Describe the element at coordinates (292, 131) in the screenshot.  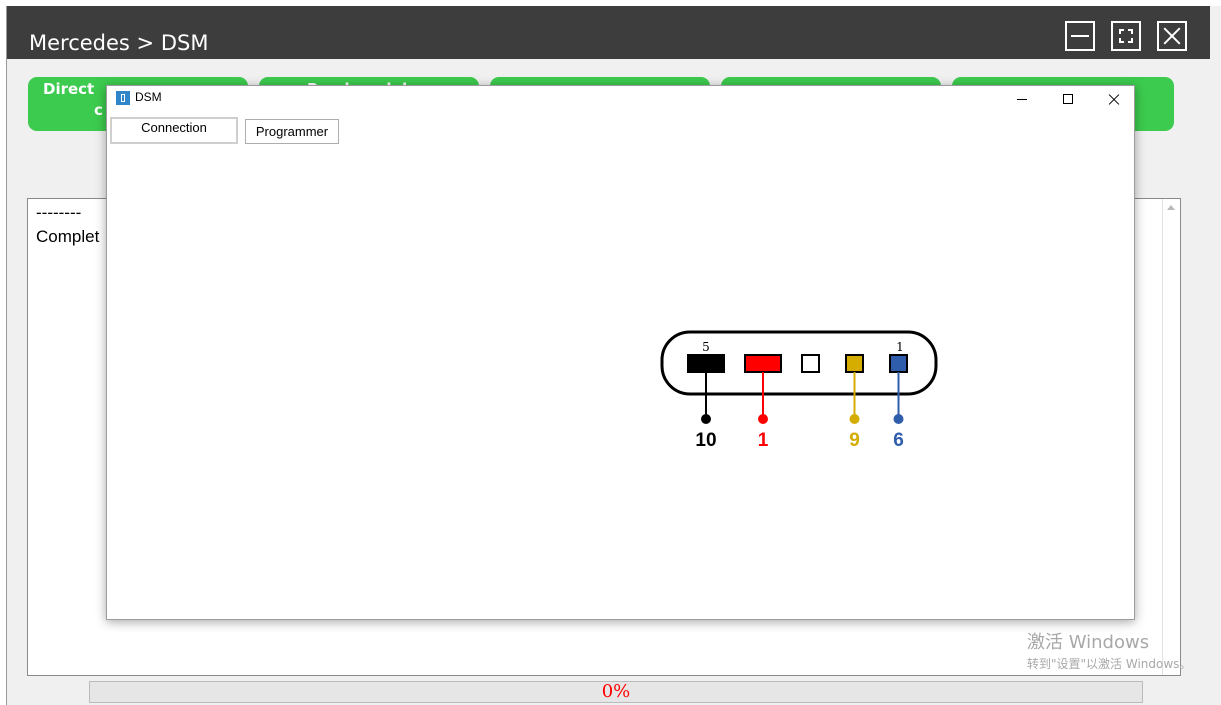
I see `tab-programmer: Programmer` at that location.